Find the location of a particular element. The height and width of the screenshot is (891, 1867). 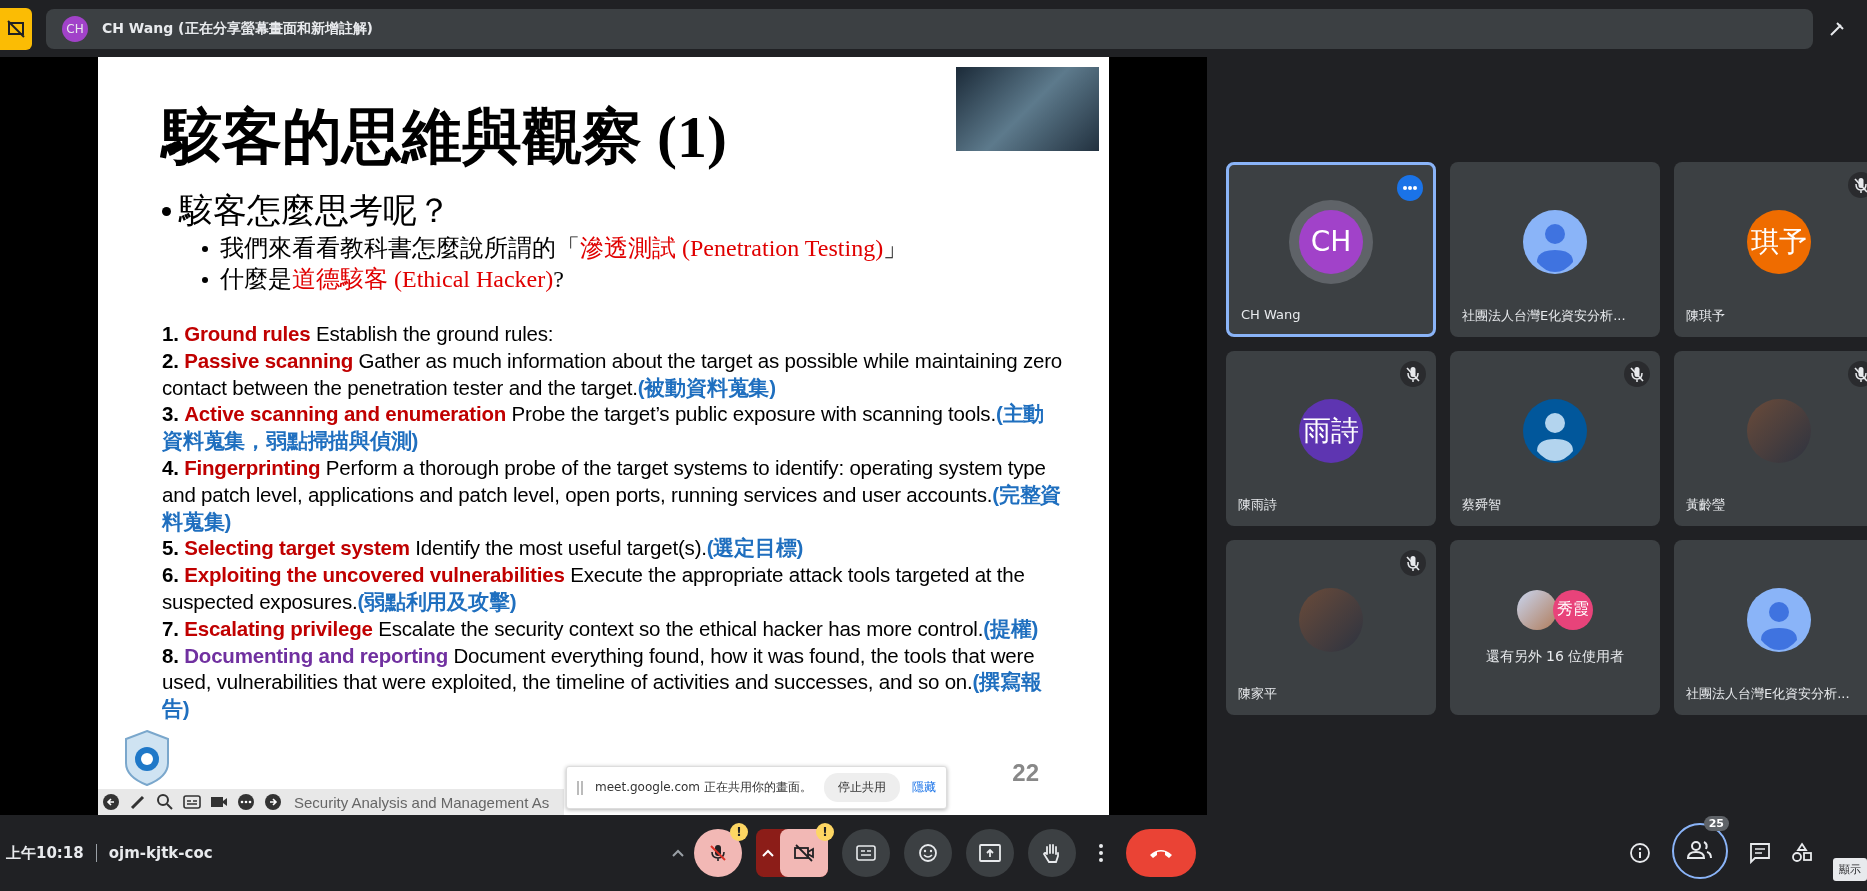

bullet-text: 駭客怎麼思考呢？ is located at coordinates (315, 211).